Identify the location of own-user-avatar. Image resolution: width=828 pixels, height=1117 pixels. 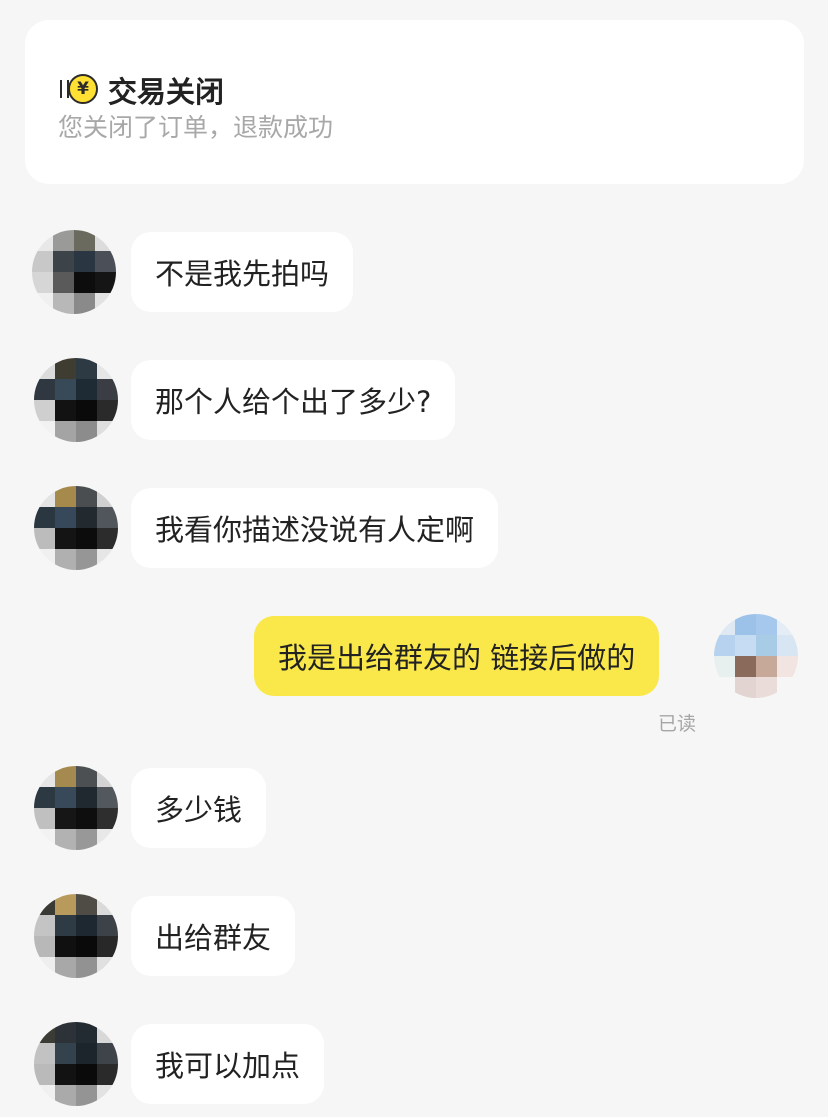
(756, 656).